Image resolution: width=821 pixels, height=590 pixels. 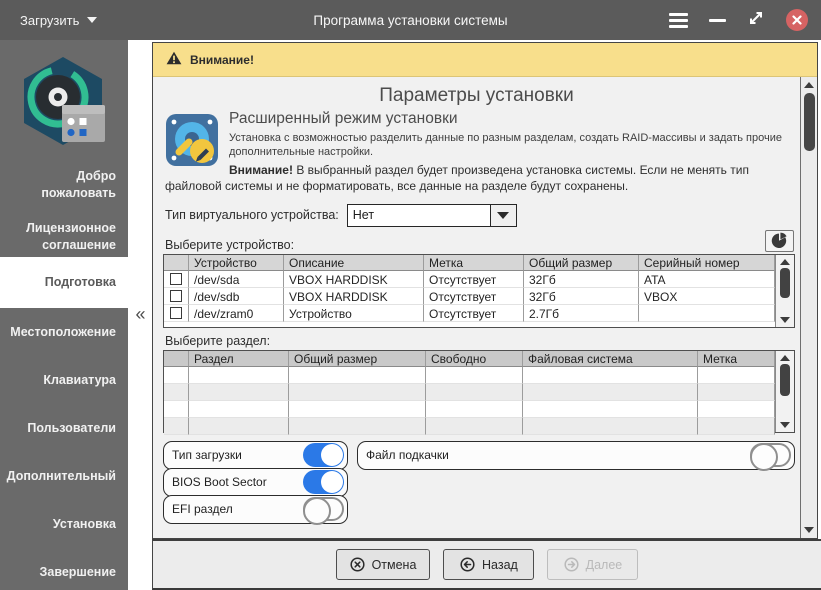 I want to click on efi-row: EFI раздел, so click(x=255, y=510).